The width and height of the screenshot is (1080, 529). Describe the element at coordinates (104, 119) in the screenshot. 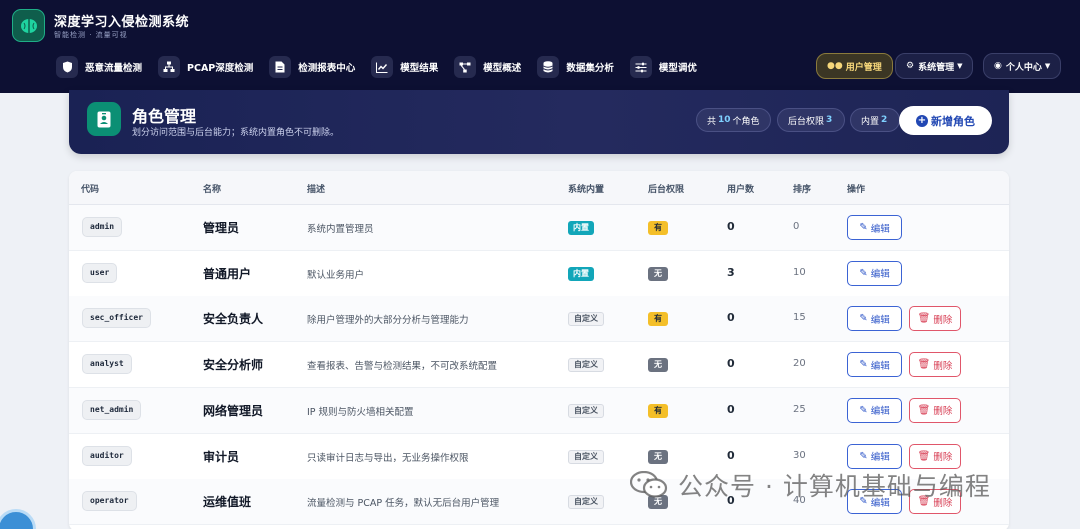

I see `id-badge-icon` at that location.